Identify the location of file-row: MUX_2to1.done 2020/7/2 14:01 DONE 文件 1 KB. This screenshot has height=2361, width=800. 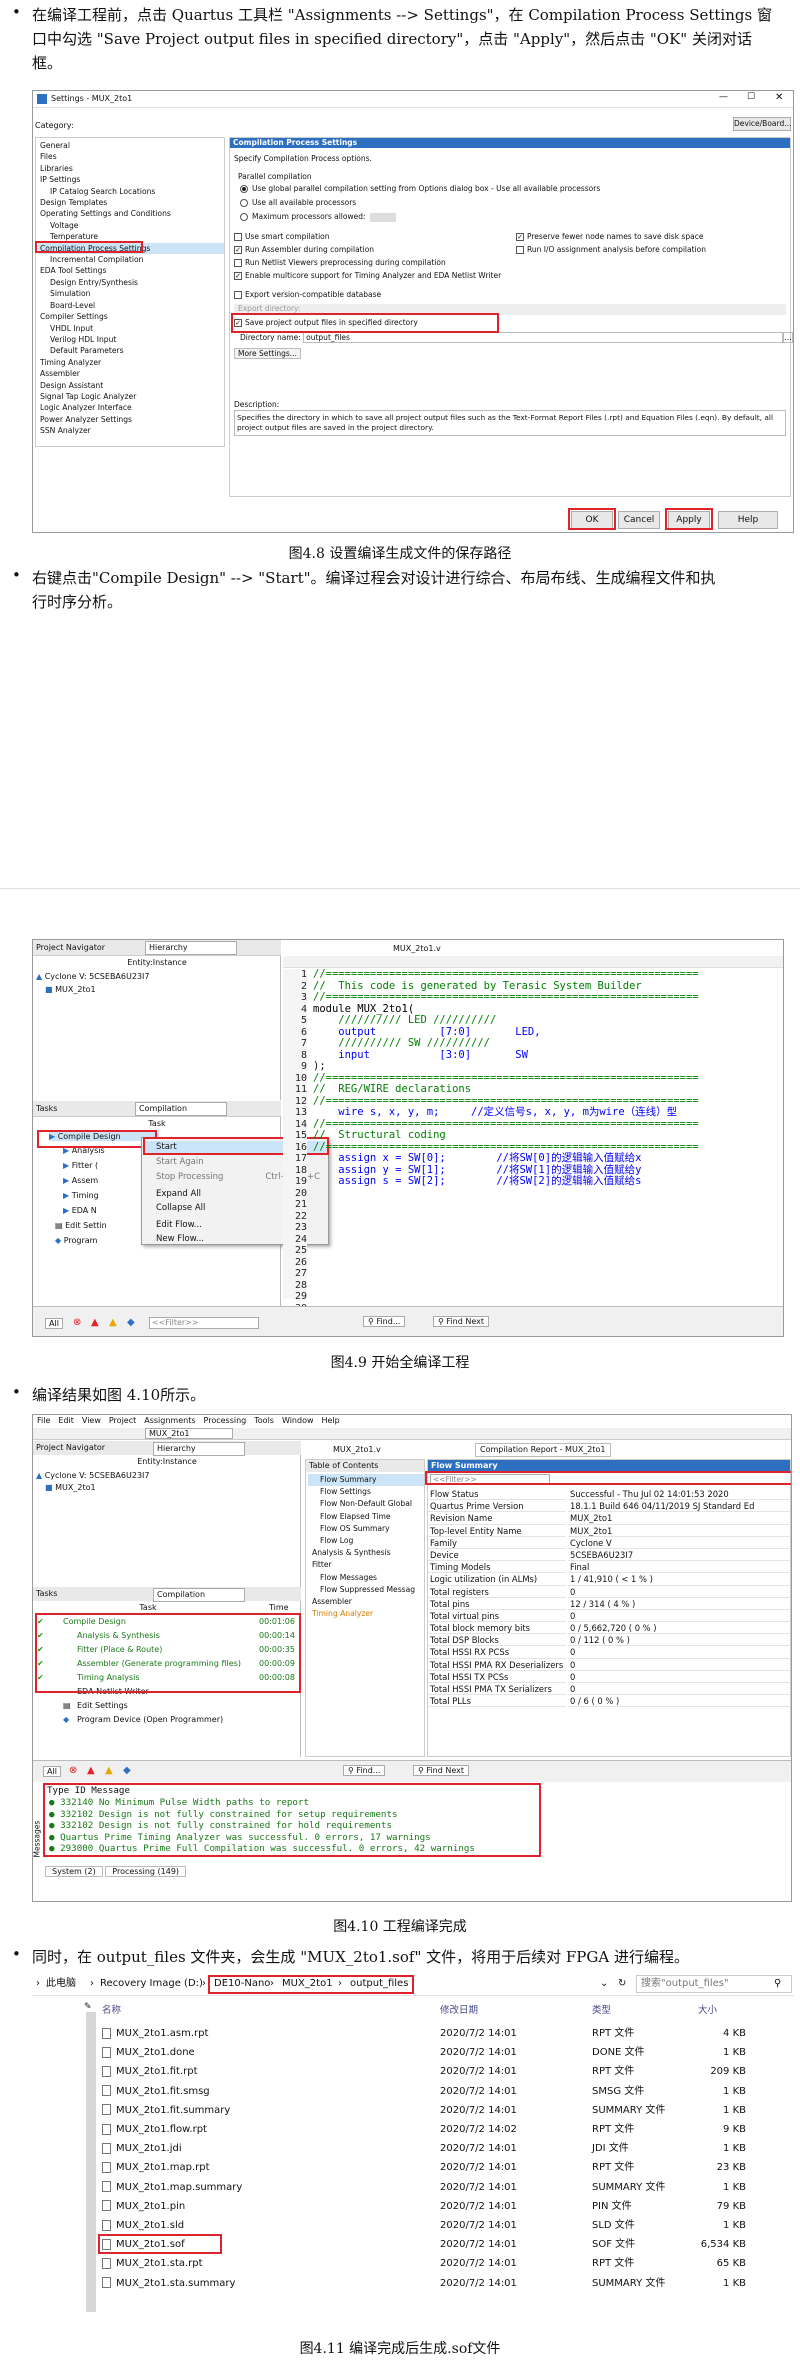
(424, 2052).